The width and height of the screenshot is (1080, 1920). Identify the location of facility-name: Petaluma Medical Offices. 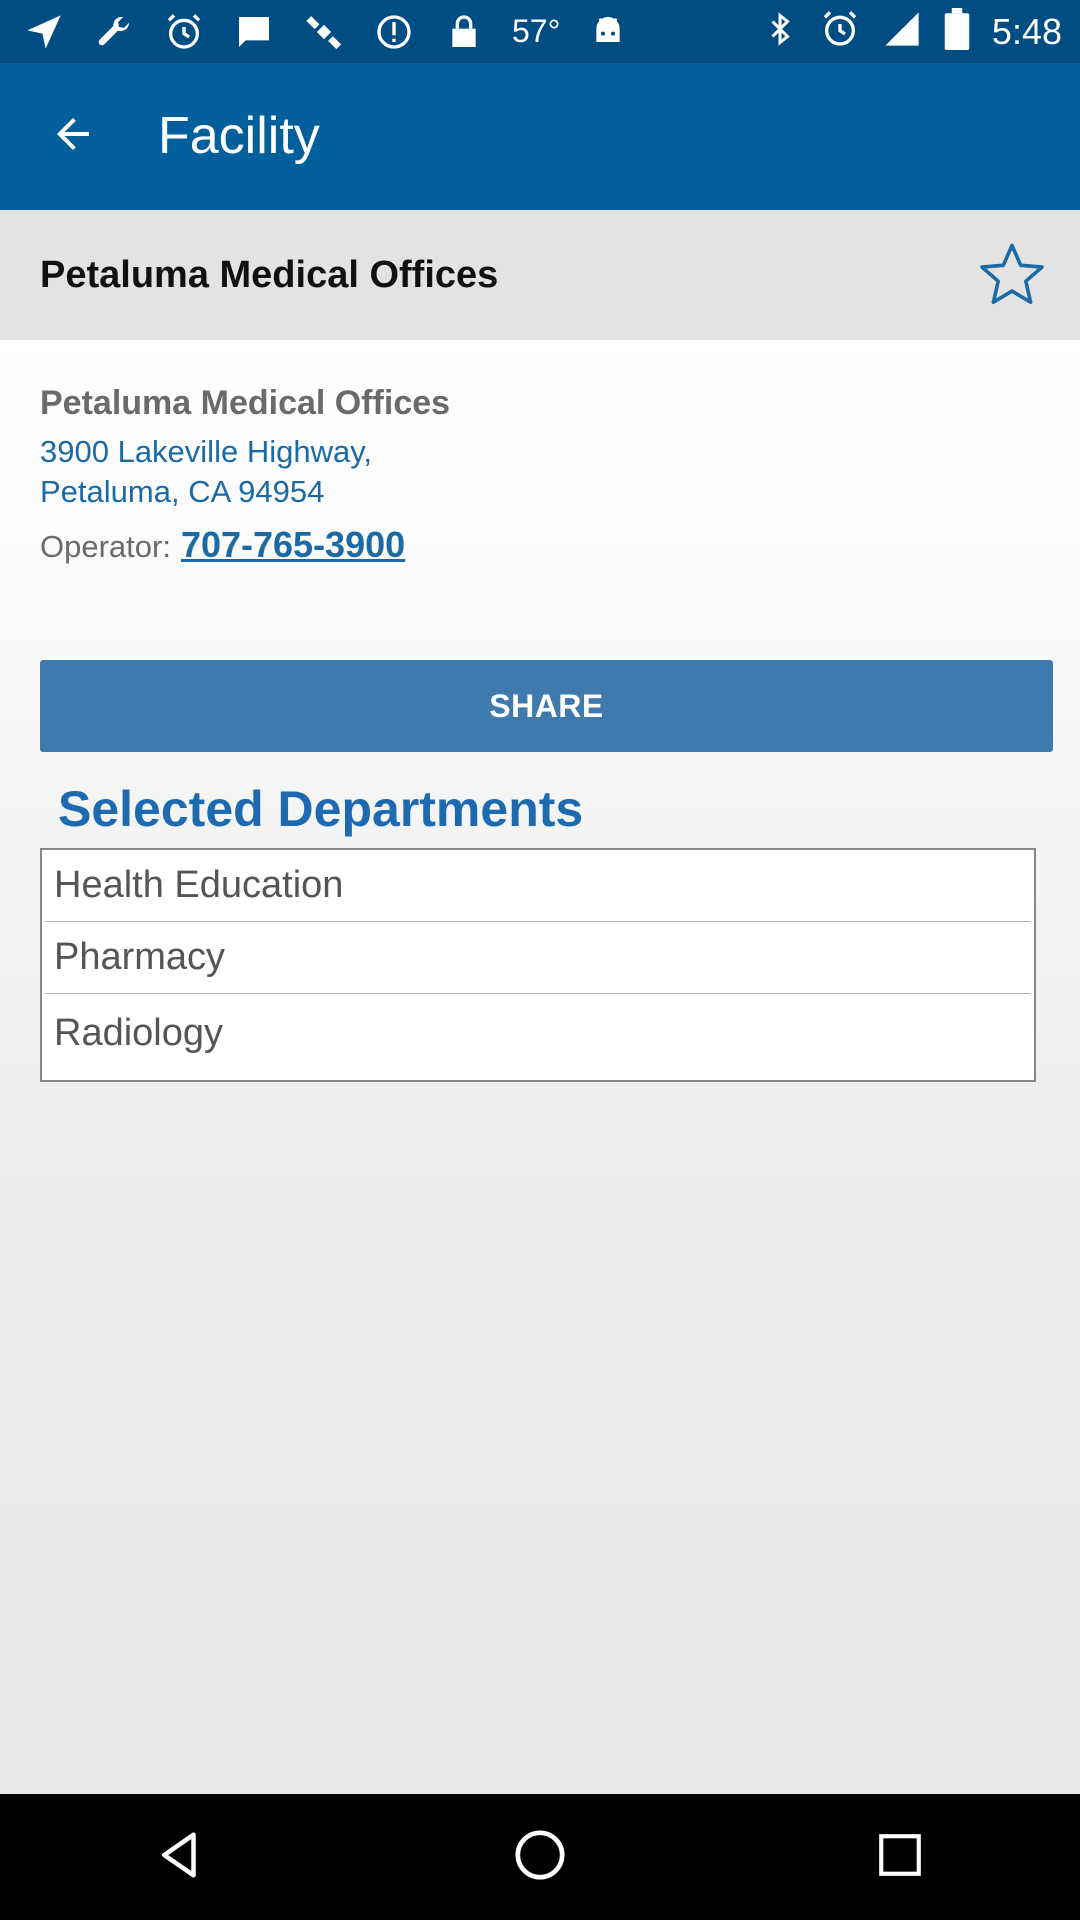
(245, 403).